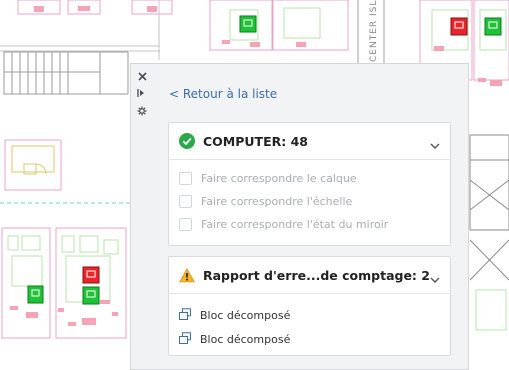 The image size is (509, 370). Describe the element at coordinates (279, 178) in the screenshot. I see `option-label: Faire correspondre le calque` at that location.